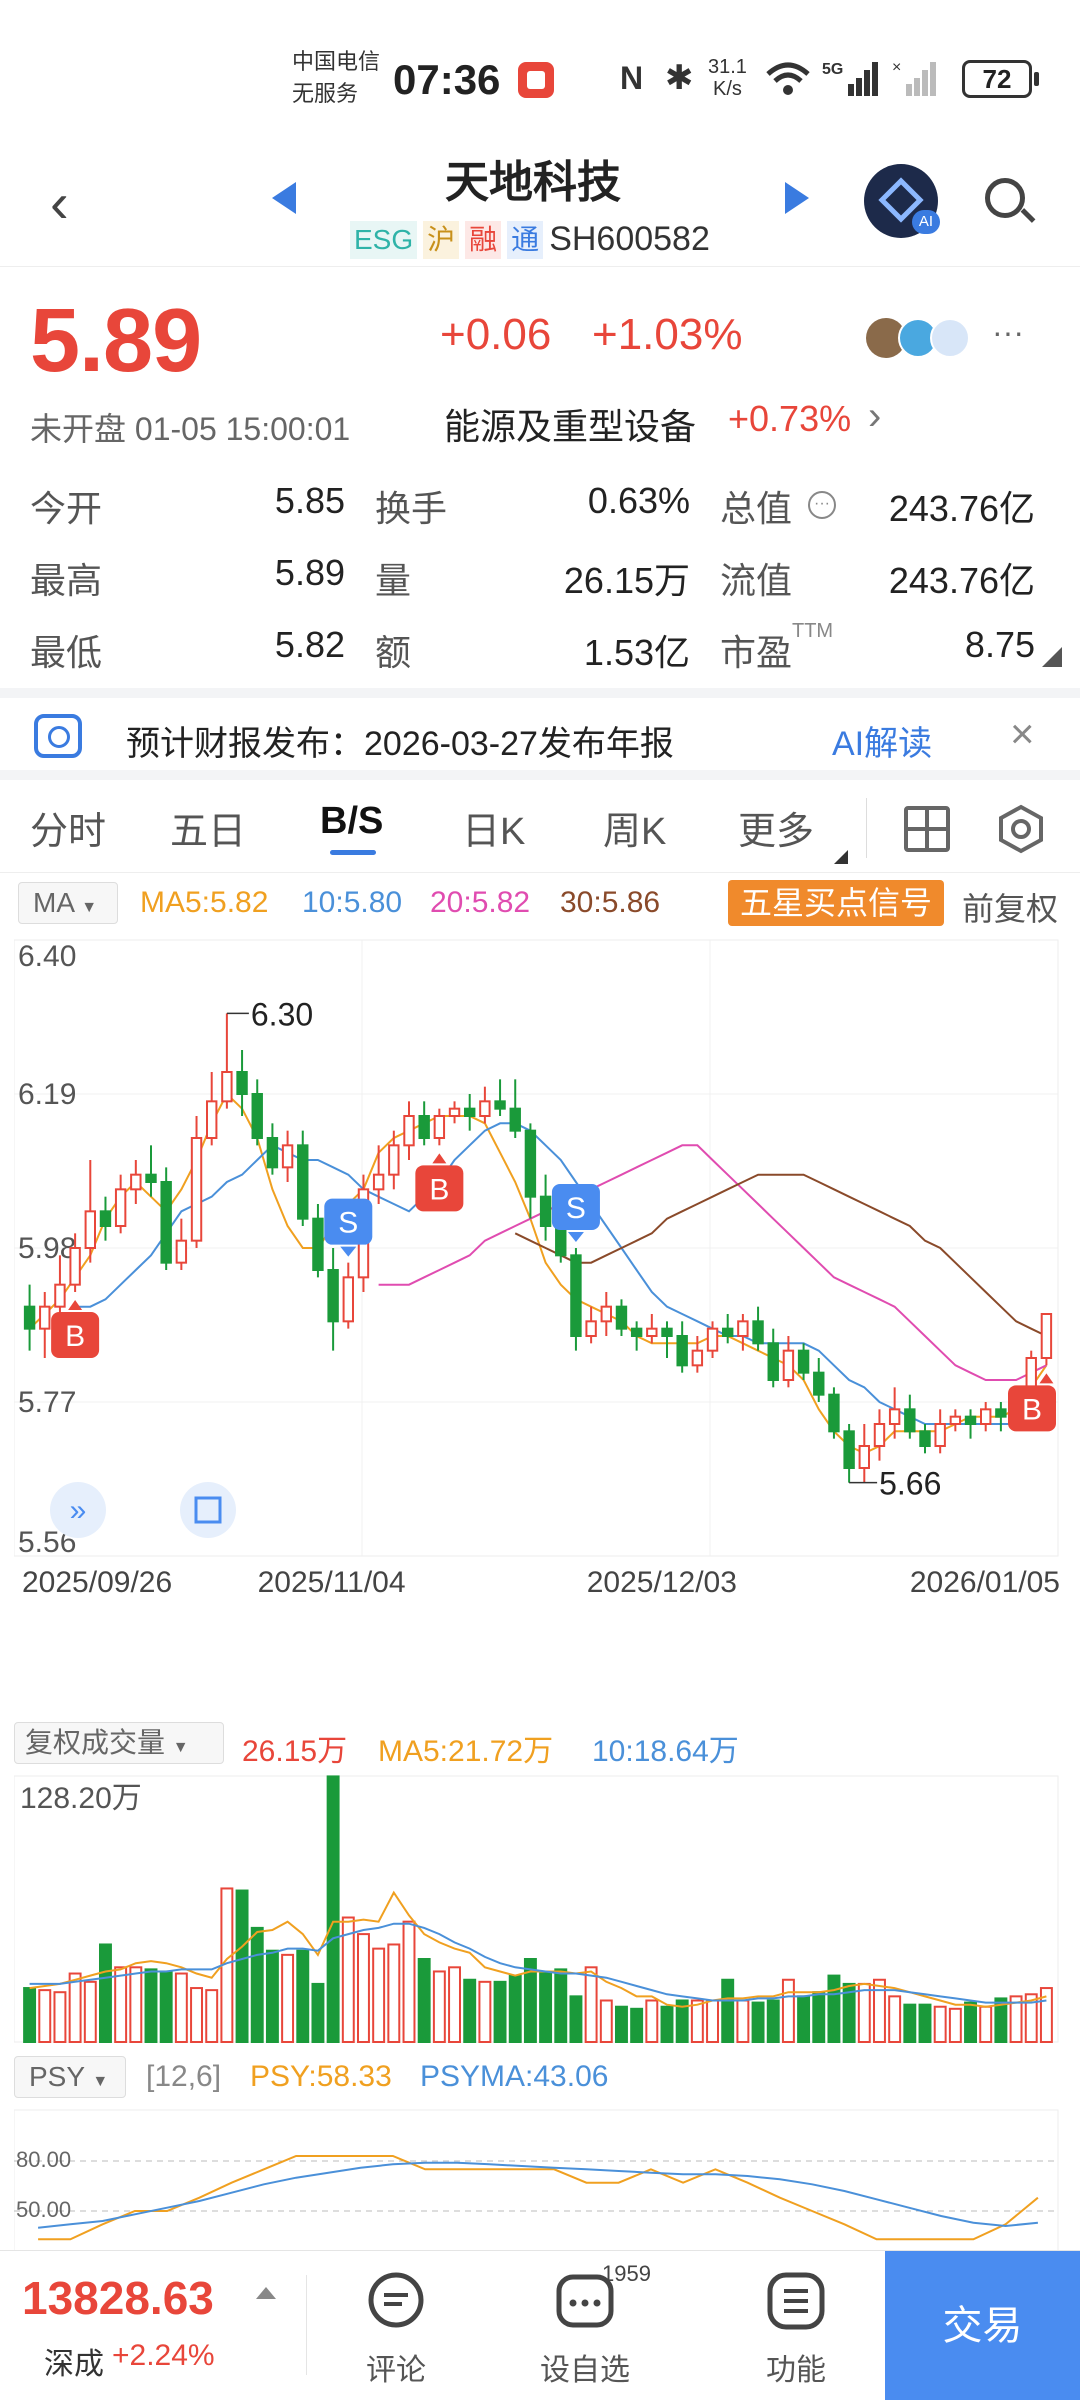  I want to click on ai-interpret-link: AI解读, so click(882, 740).